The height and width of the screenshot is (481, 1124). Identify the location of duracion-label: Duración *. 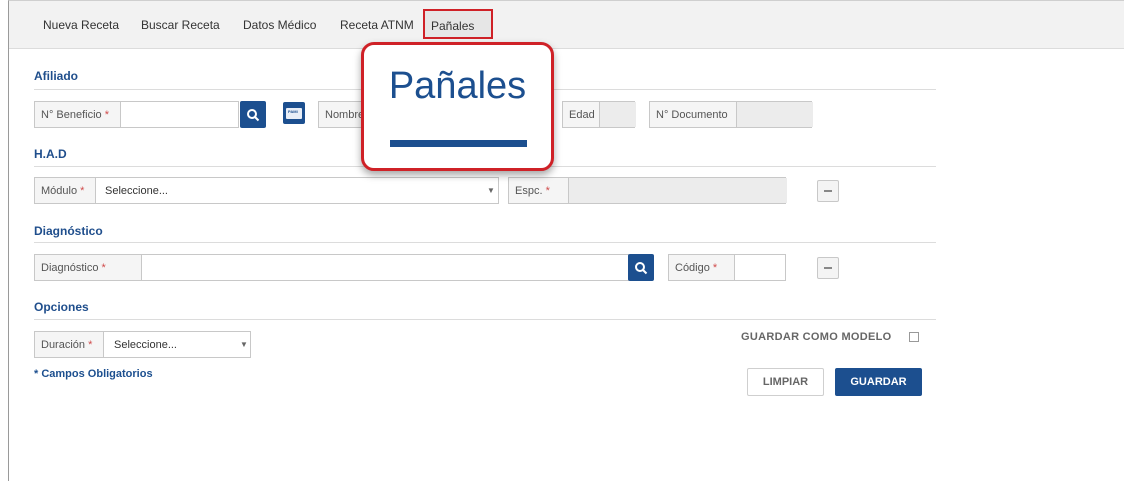
(69, 344).